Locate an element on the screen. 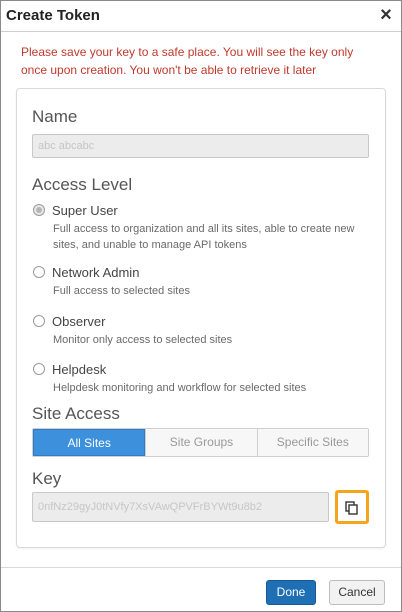 The image size is (402, 612). radio-observer is located at coordinates (39, 321).